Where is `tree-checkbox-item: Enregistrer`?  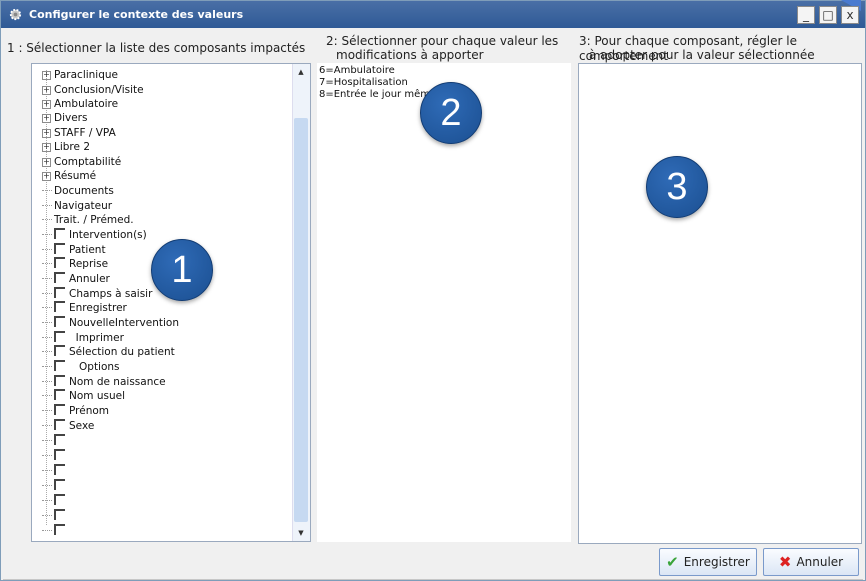 tree-checkbox-item: Enregistrer is located at coordinates (84, 308).